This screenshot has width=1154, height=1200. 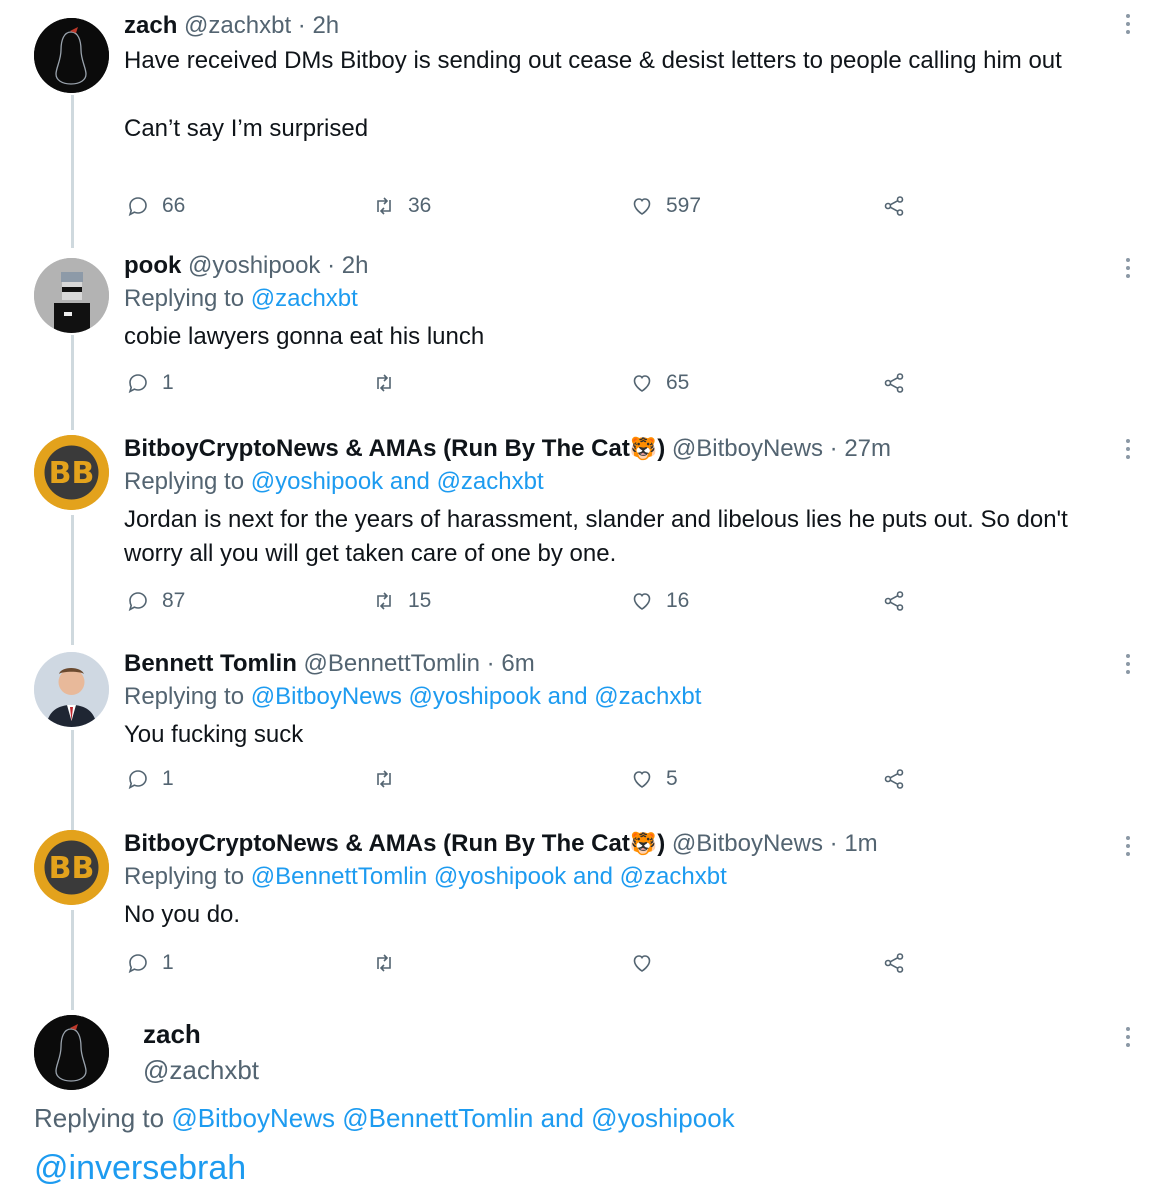 I want to click on mention-link: @BitboyNews @yoshipook and @zachxbt, so click(x=476, y=696).